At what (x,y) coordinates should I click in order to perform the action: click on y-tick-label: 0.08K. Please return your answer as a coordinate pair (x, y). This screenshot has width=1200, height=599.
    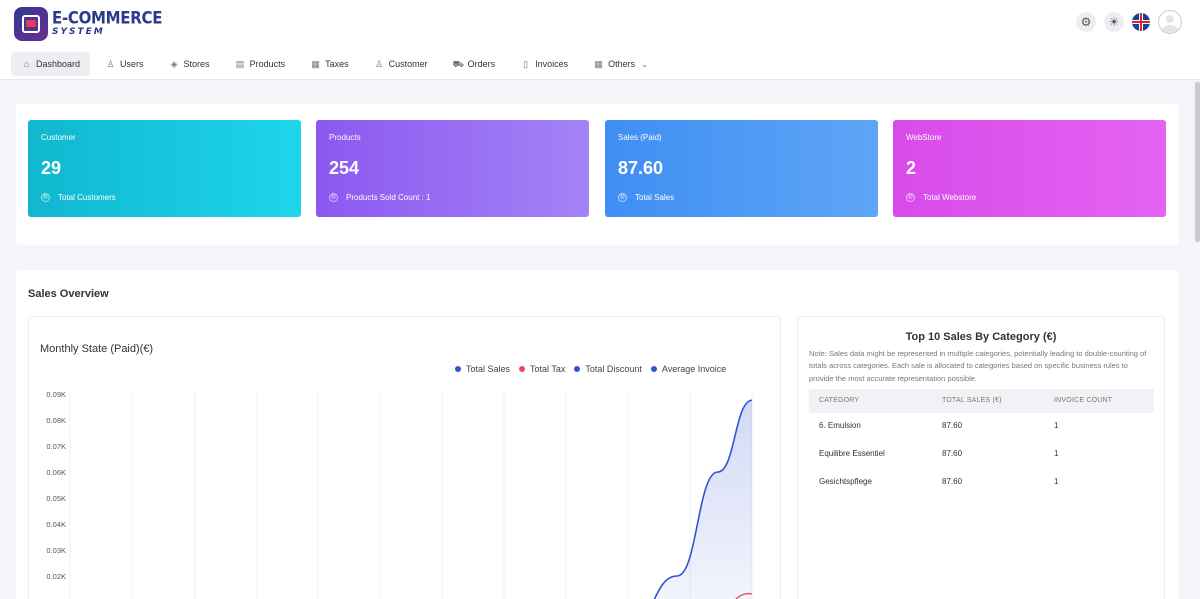
    Looking at the image, I should click on (56, 420).